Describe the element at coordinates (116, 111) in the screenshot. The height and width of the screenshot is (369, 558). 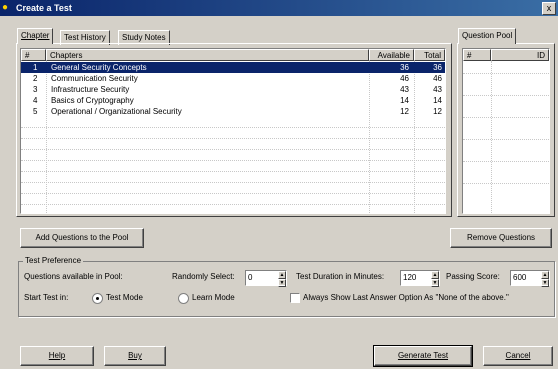
I see `row-chapter-name: Operational / Organizational Security` at that location.